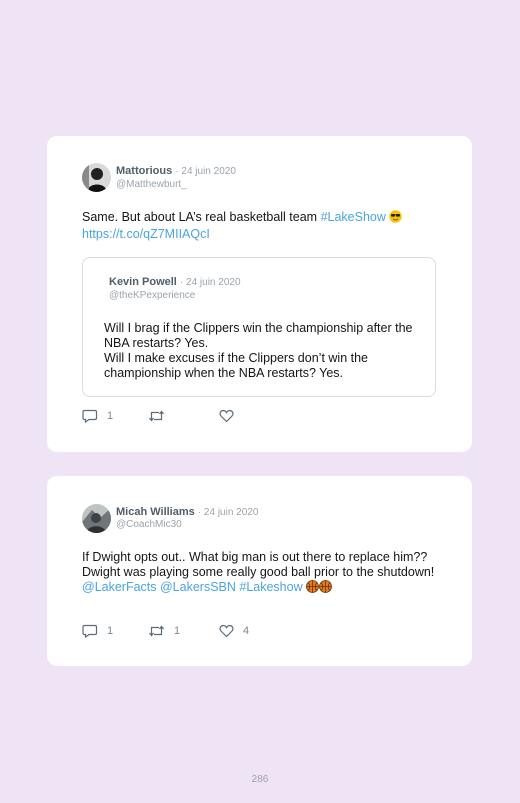  I want to click on author-handle: @Matthewburt_, so click(151, 184).